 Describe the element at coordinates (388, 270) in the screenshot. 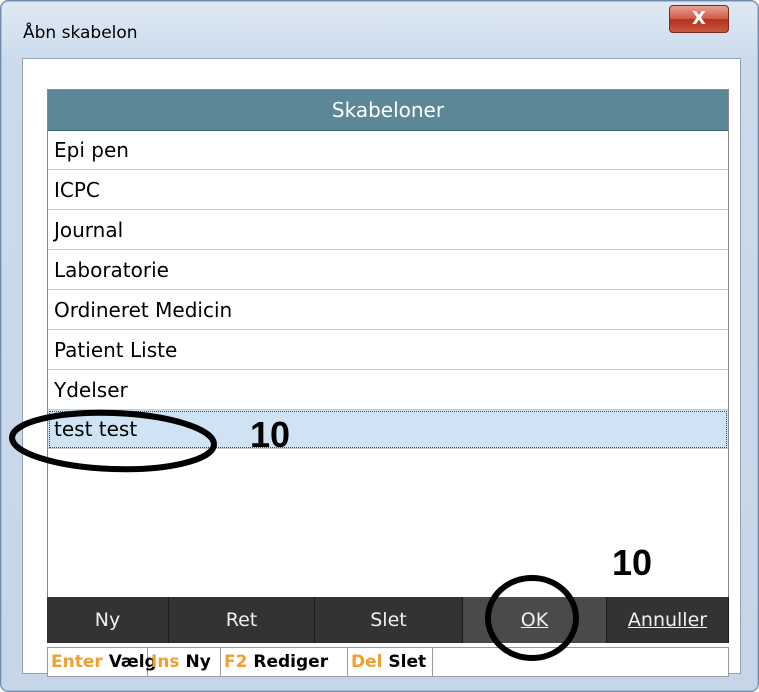

I see `list-item: Laboratorie` at that location.